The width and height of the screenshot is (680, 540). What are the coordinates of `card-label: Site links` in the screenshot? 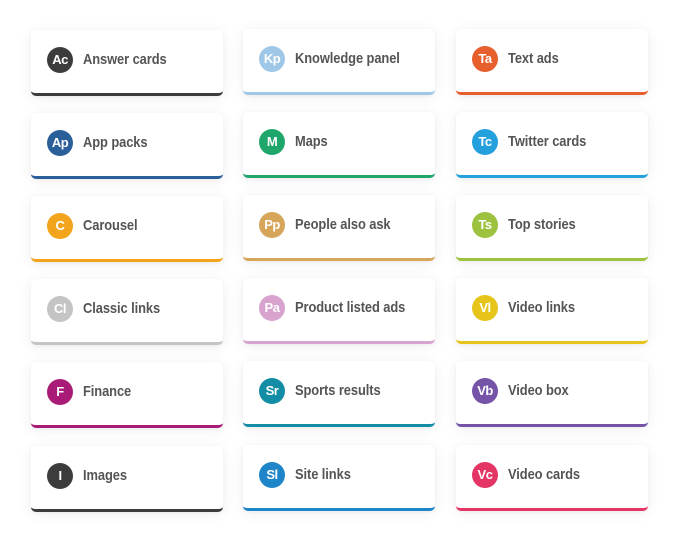 It's located at (323, 474).